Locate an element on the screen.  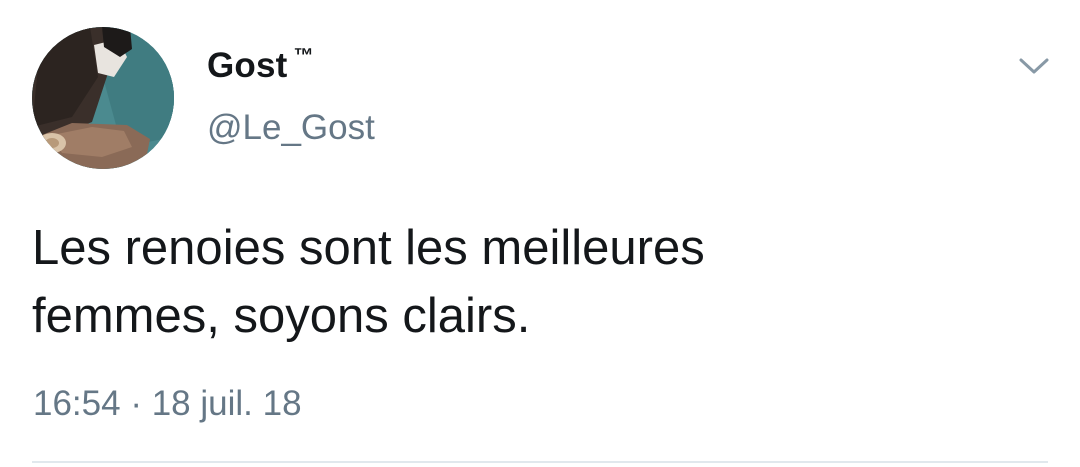
chevron-down-icon is located at coordinates (1034, 66).